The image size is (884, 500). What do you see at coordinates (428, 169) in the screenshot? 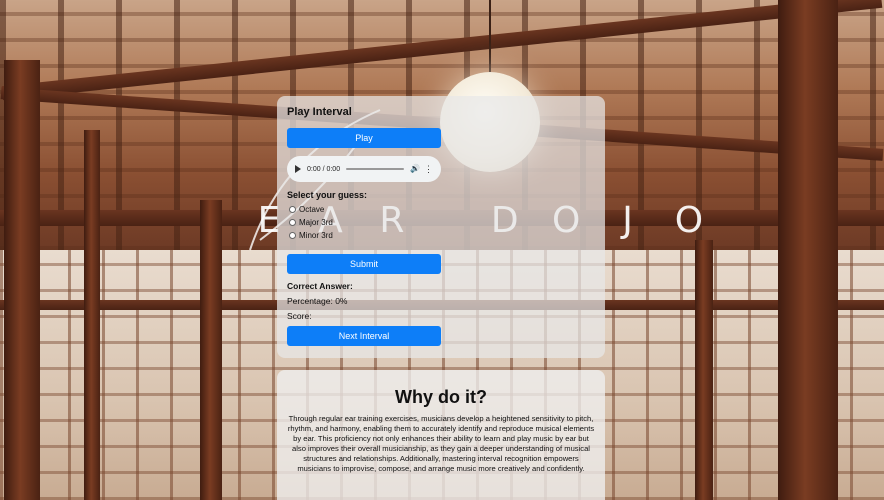
I see `more-vertical-icon: ⋮` at bounding box center [428, 169].